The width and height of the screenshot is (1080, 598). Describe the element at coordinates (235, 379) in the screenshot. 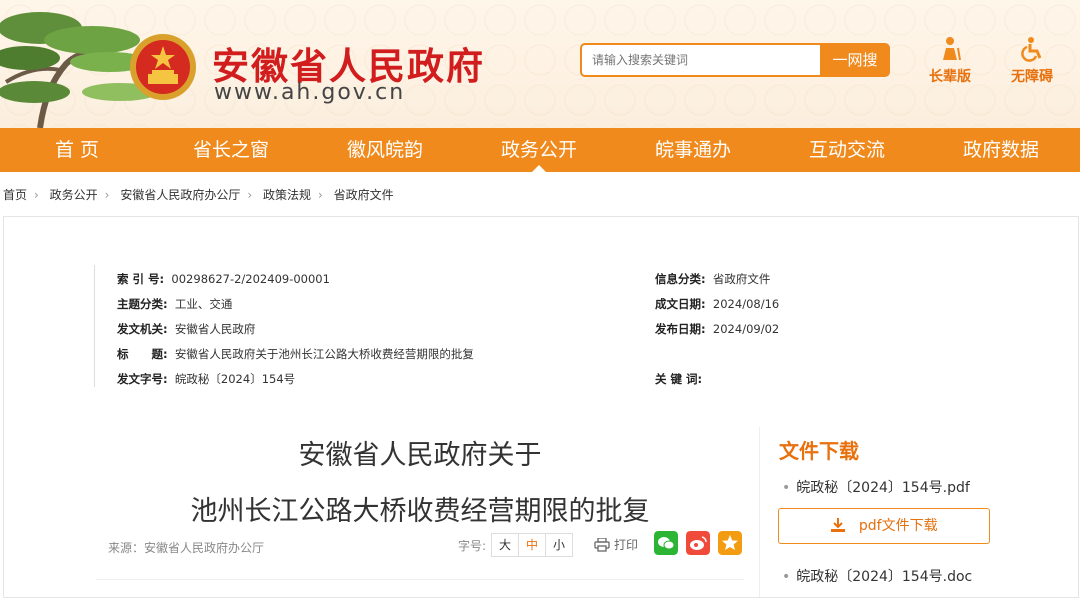

I see `meta-doc-number-value: 皖政秘〔2024〕154号` at that location.